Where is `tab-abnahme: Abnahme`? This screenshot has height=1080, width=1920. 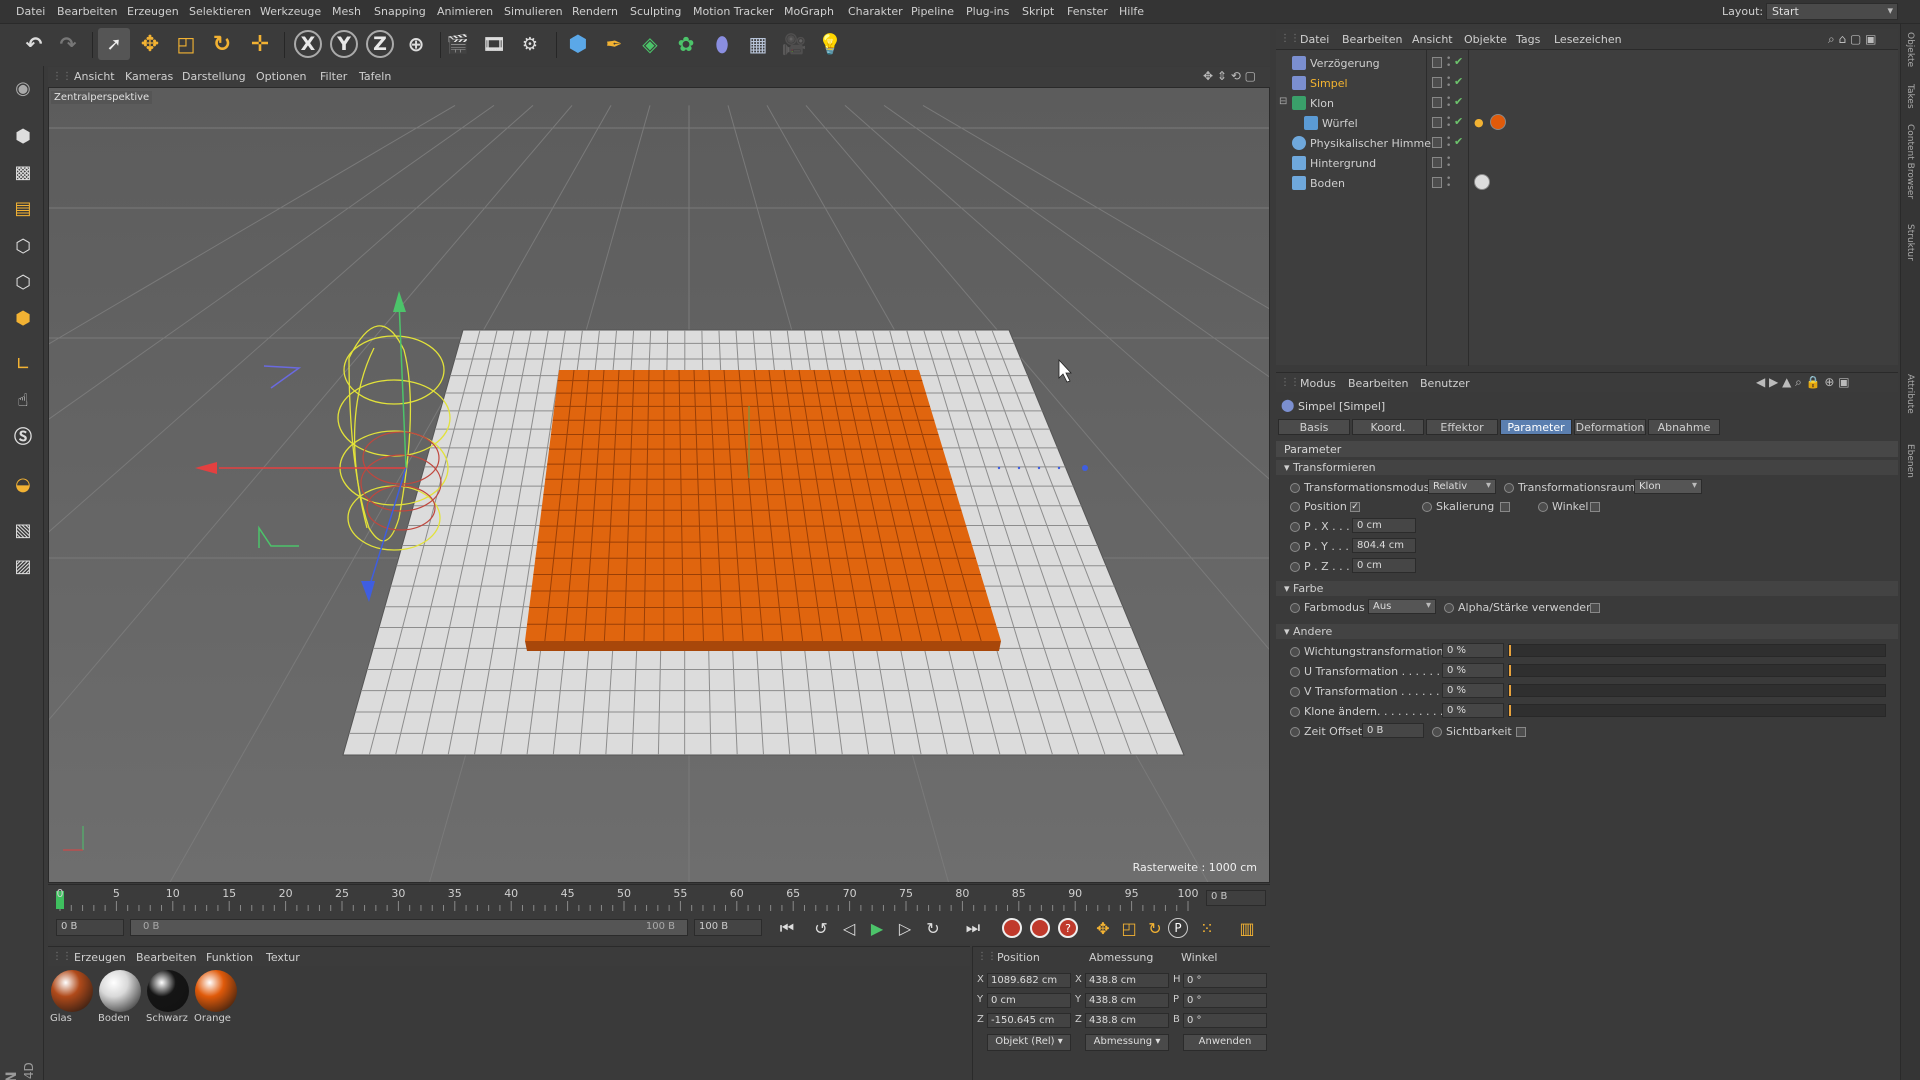 tab-abnahme: Abnahme is located at coordinates (1684, 427).